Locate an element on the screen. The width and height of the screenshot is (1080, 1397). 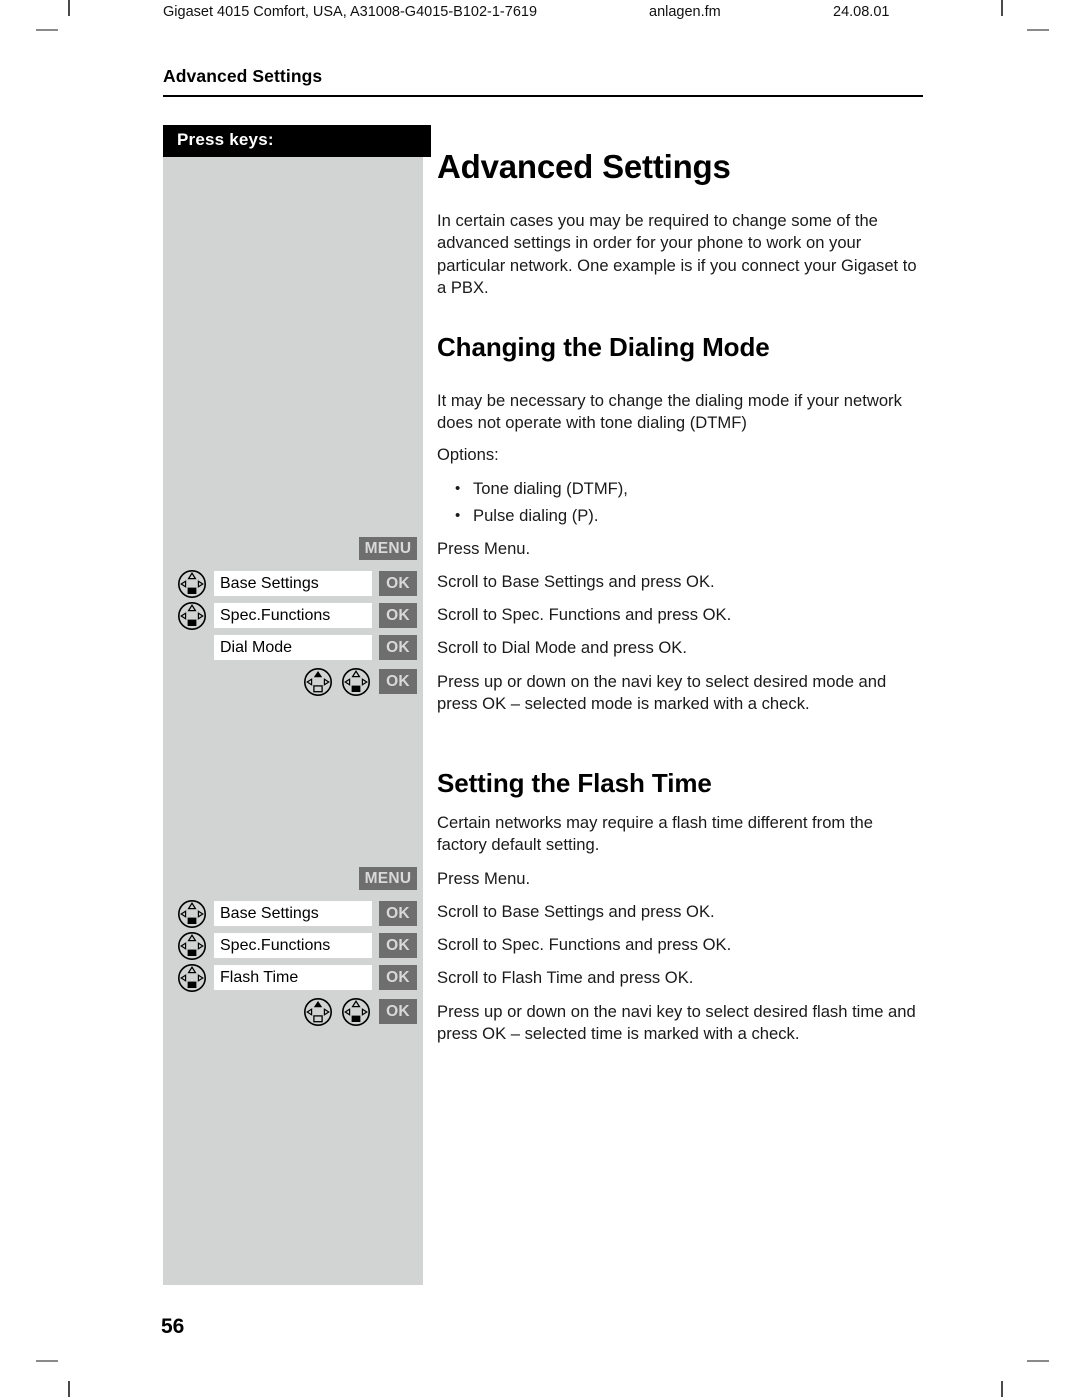
crop-mark-bottom-right-vertical is located at coordinates (1002, 1389).